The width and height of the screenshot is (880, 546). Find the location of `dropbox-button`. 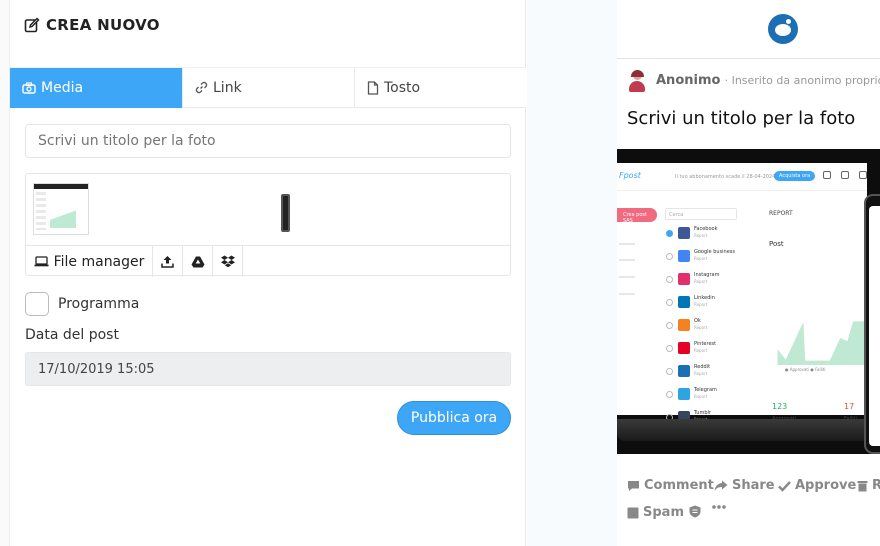

dropbox-button is located at coordinates (228, 261).